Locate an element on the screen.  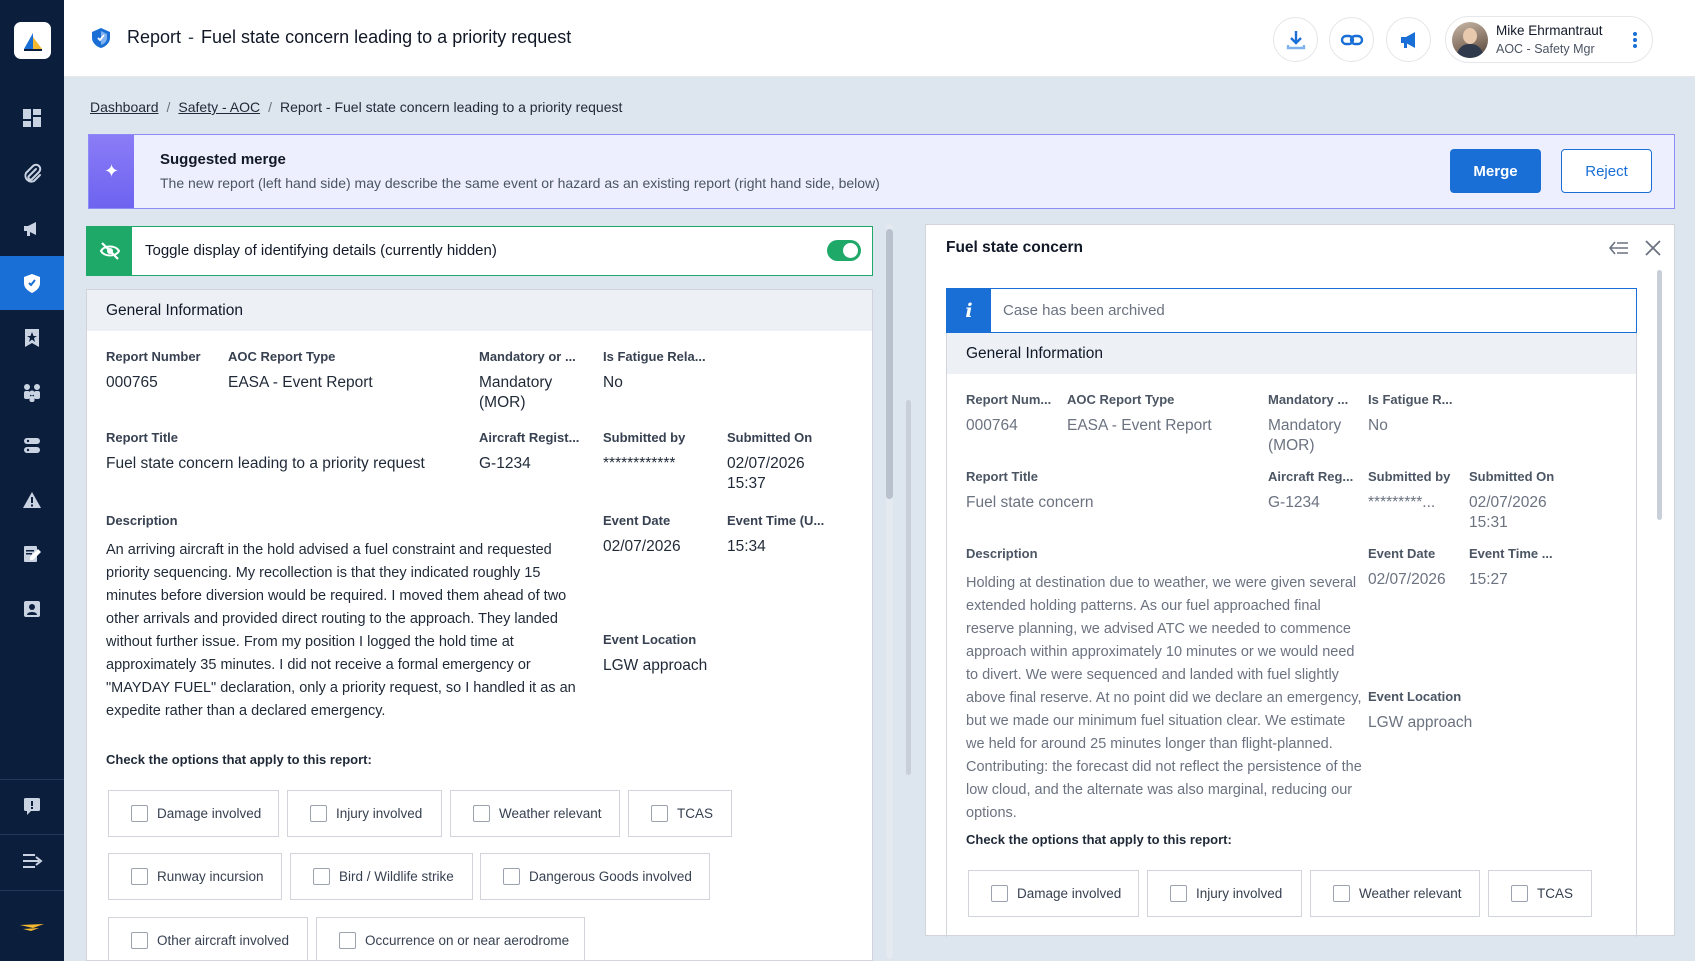
right-panel-scrollbar is located at coordinates (1659, 585).